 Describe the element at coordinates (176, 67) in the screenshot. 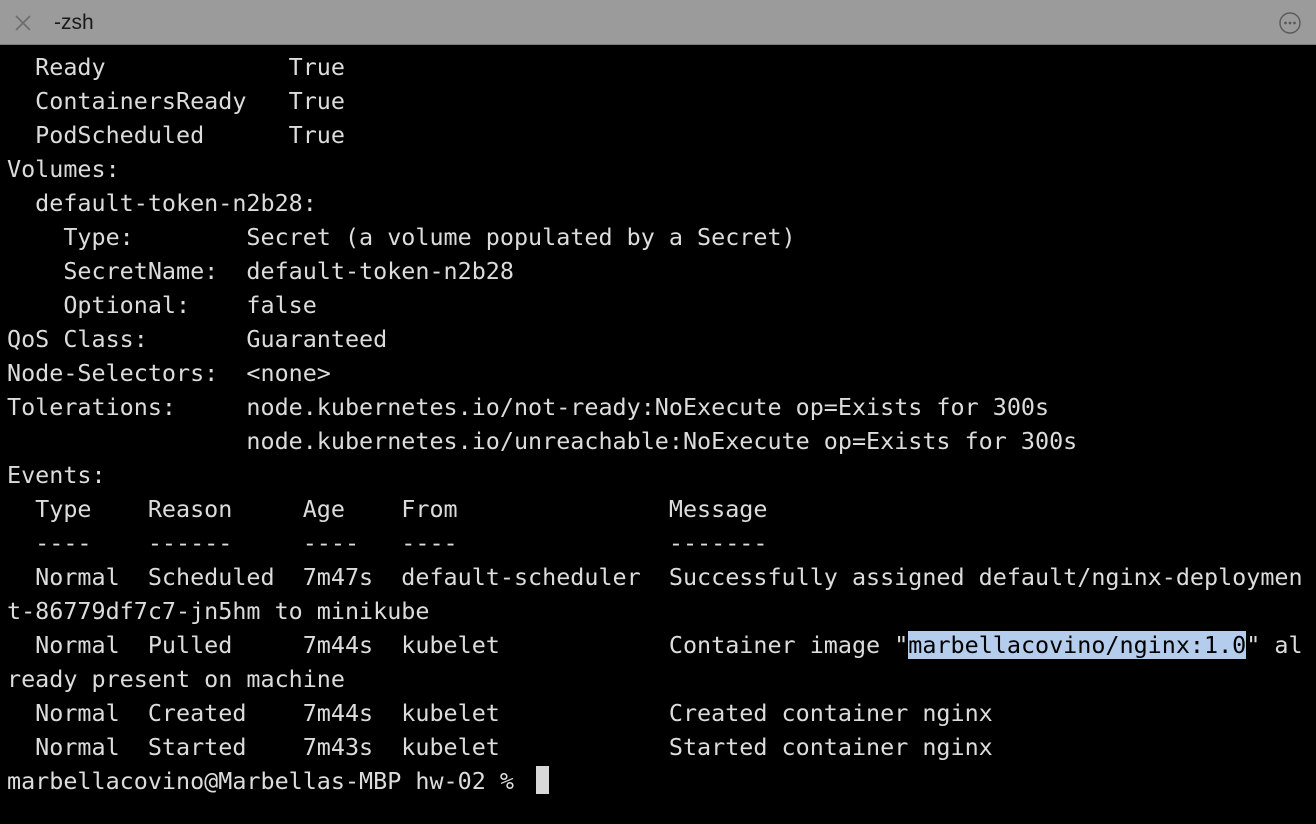

I see `terminal-line: Ready True` at that location.